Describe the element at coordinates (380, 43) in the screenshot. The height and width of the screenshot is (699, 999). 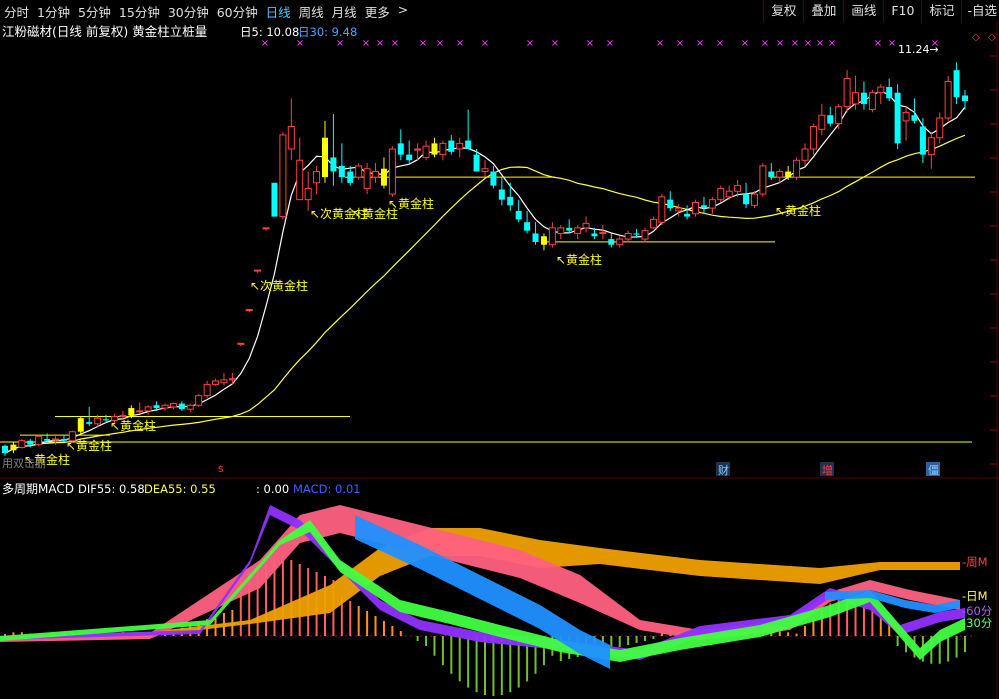
I see `top-x-marker-4: ×` at that location.